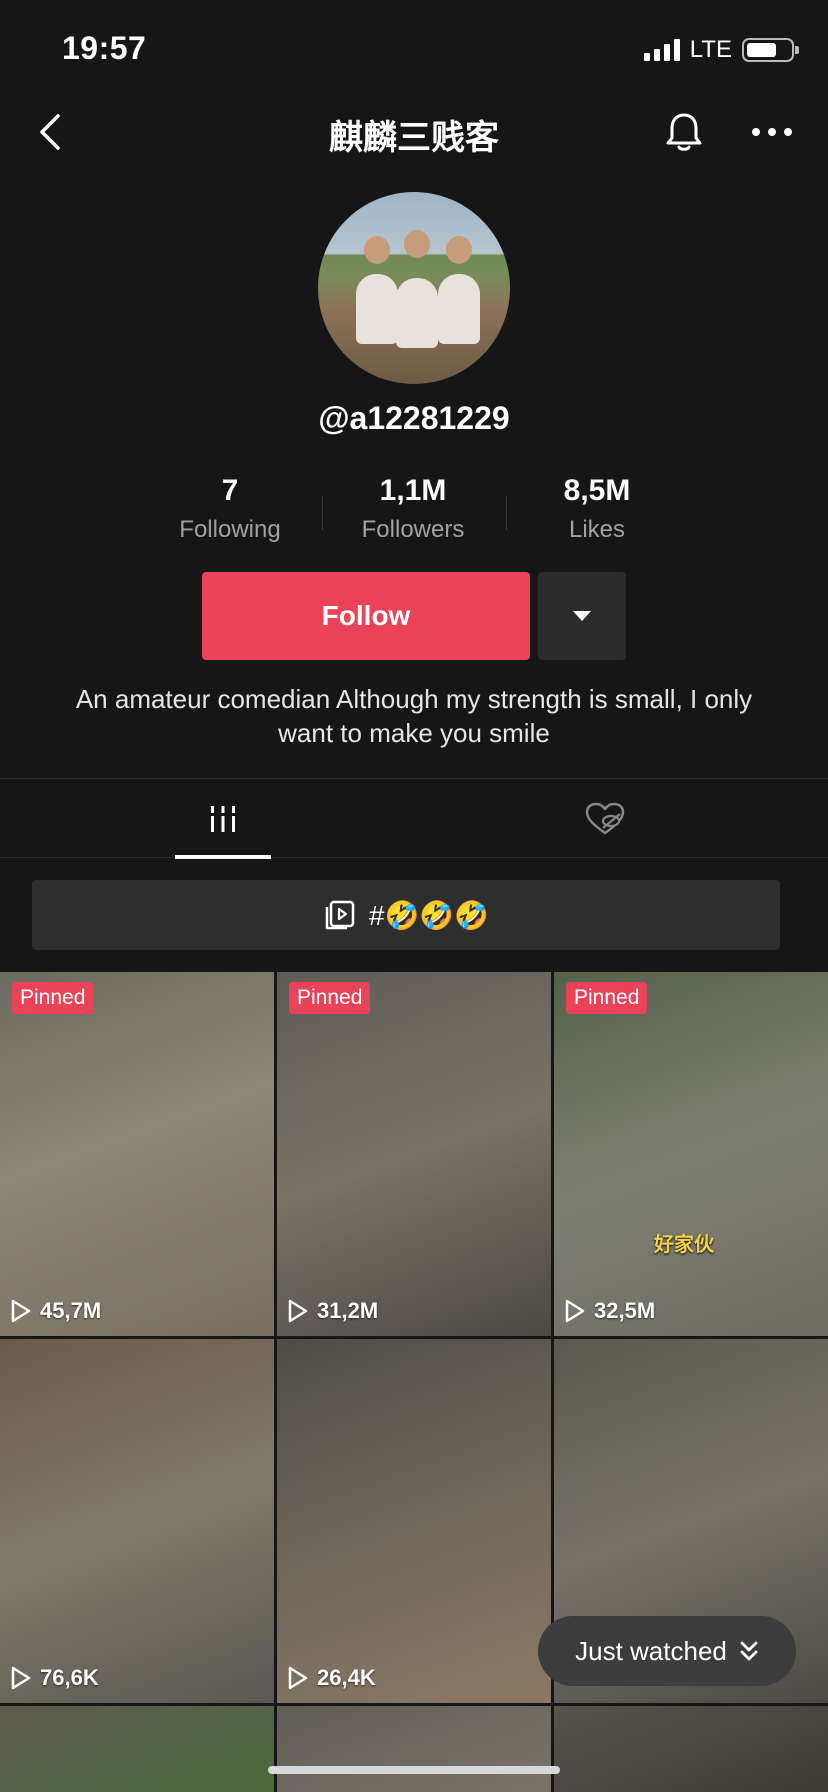 The width and height of the screenshot is (828, 1792). I want to click on battery-icon, so click(770, 50).